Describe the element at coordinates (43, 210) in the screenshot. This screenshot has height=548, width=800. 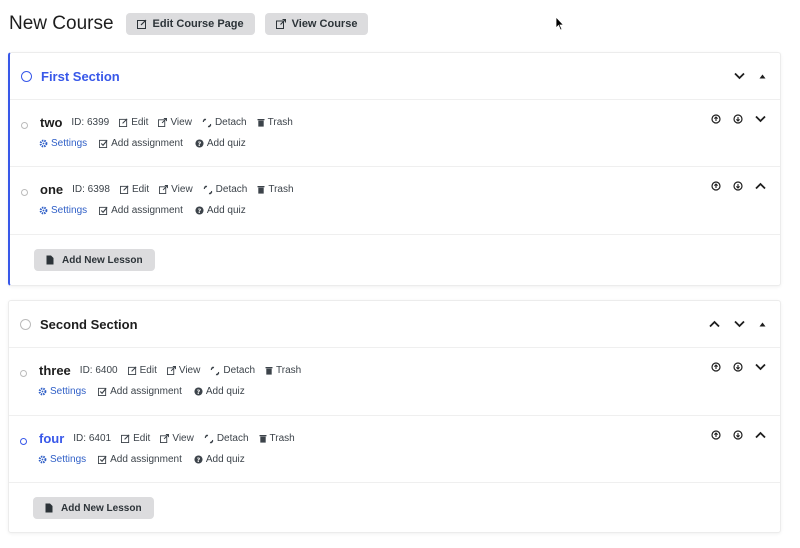
I see `gear-icon` at that location.